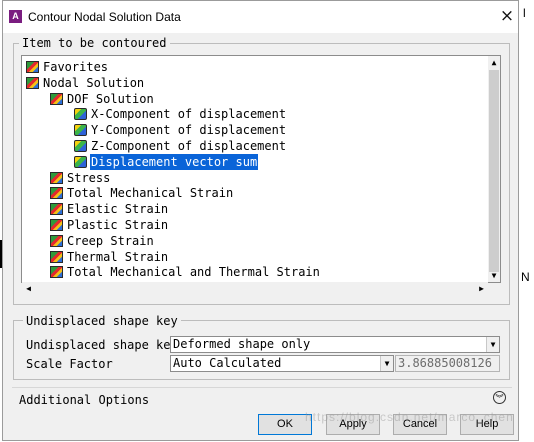 This screenshot has height=442, width=534. What do you see at coordinates (285, 424) in the screenshot?
I see `ok-button: OK` at bounding box center [285, 424].